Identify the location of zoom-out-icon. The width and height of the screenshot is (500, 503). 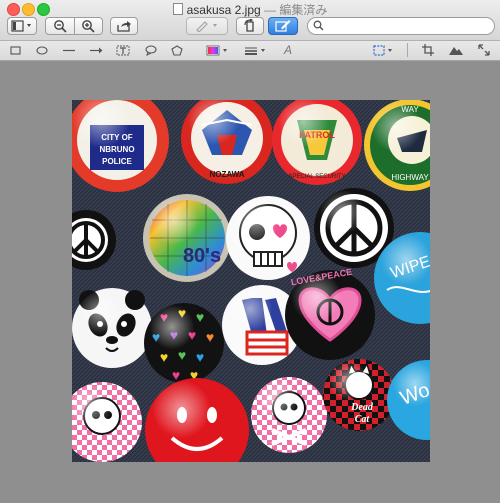
(60, 26).